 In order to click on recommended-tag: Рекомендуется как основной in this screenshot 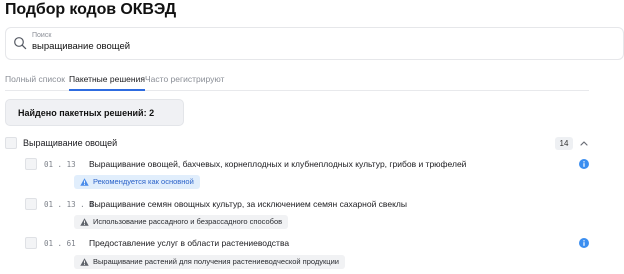, I will do `click(137, 182)`.